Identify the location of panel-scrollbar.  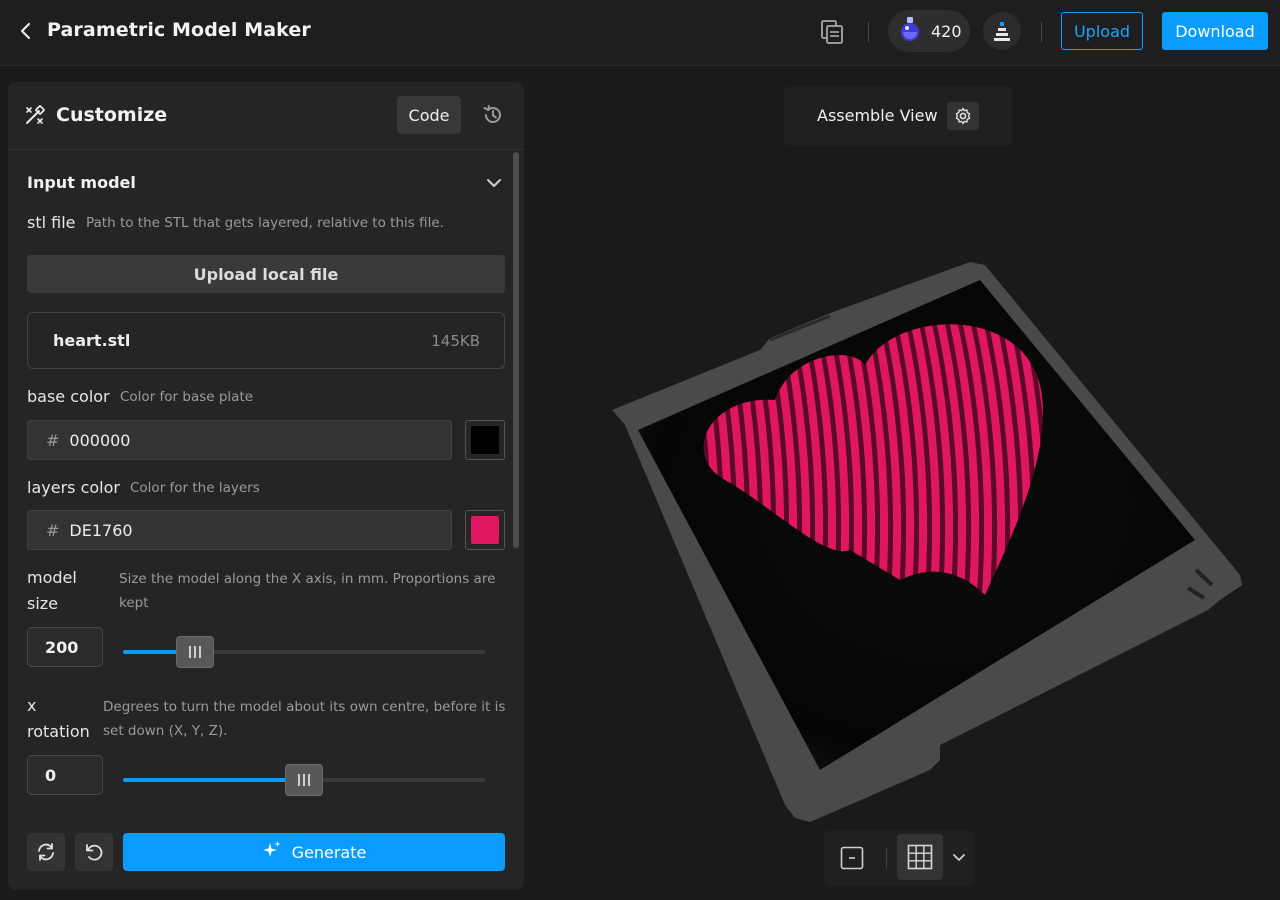
(516, 350).